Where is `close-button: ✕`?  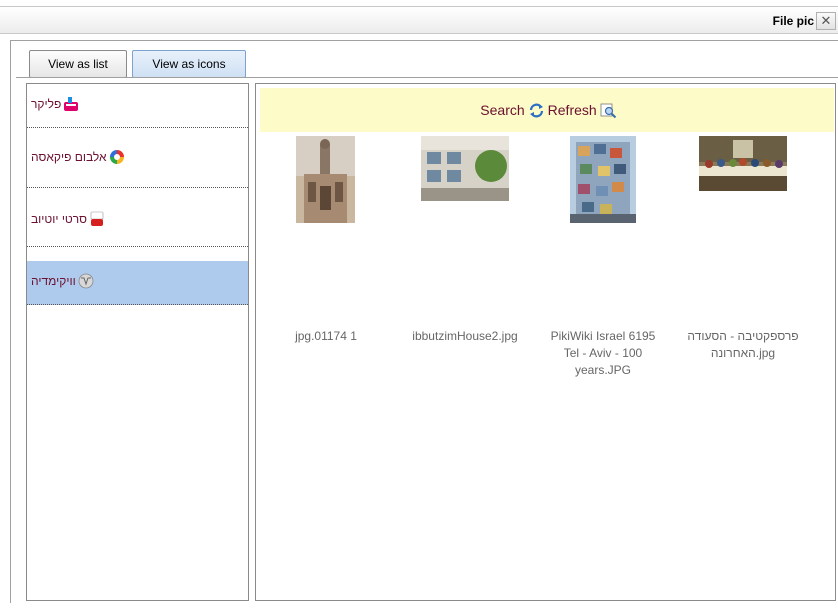
close-button: ✕ is located at coordinates (826, 21).